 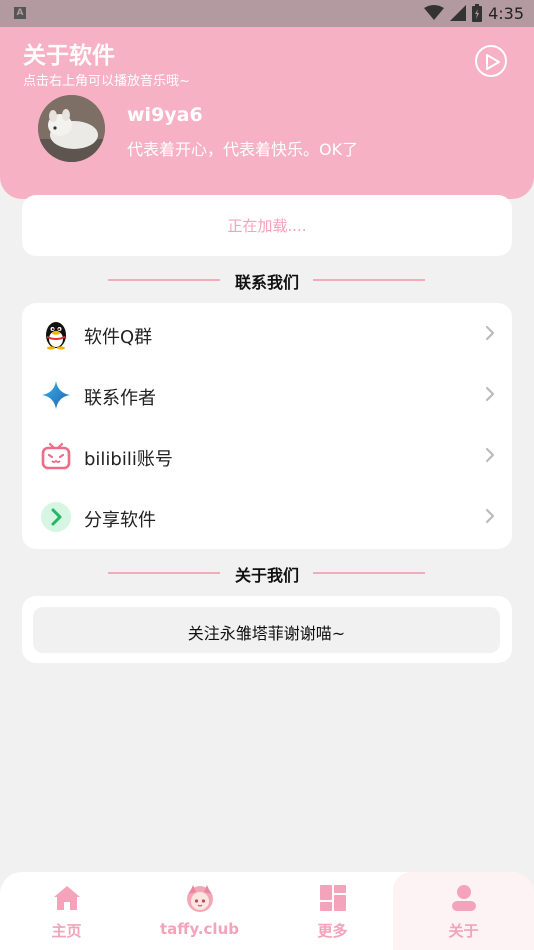 I want to click on taffy-avatar-icon, so click(x=199, y=898).